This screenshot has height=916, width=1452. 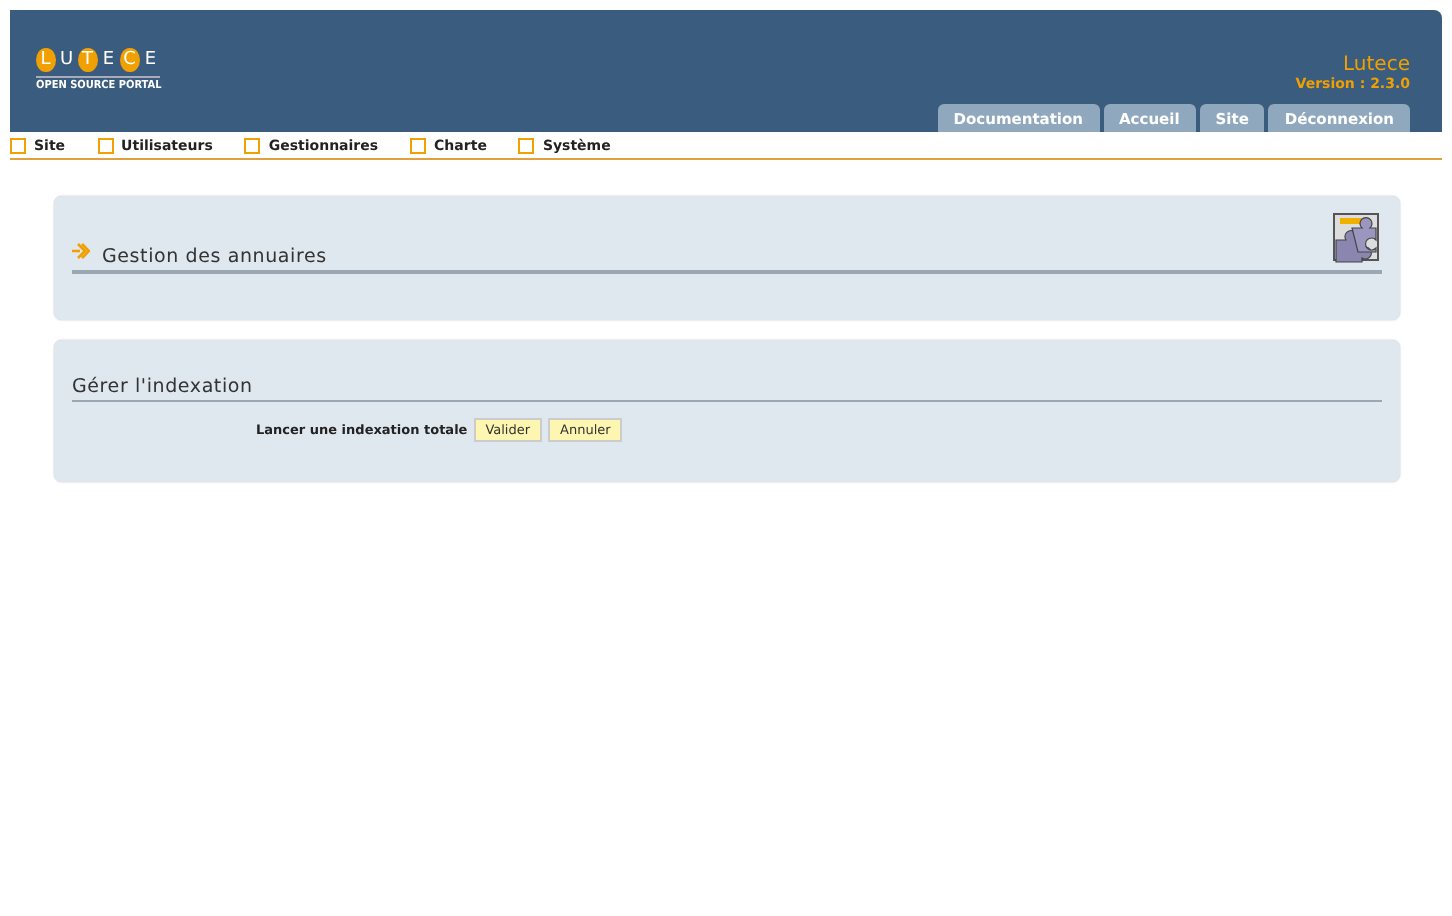 I want to click on logo-letter: L, so click(x=45, y=60).